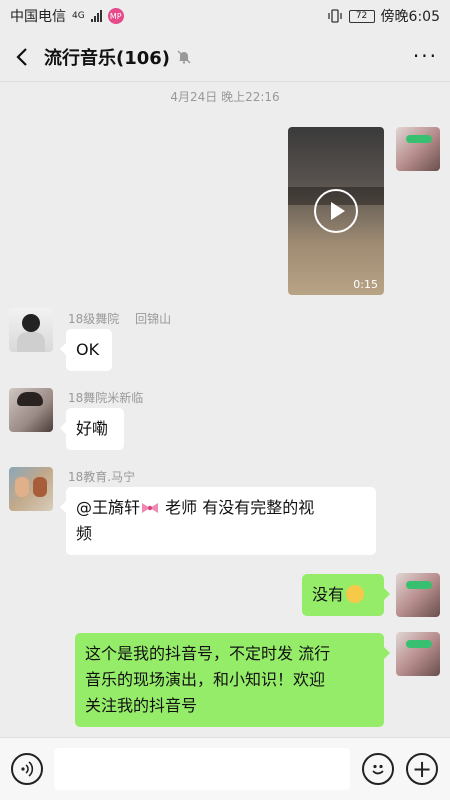 This screenshot has width=450, height=800. I want to click on sender-name: 18教育.马宁, so click(102, 477).